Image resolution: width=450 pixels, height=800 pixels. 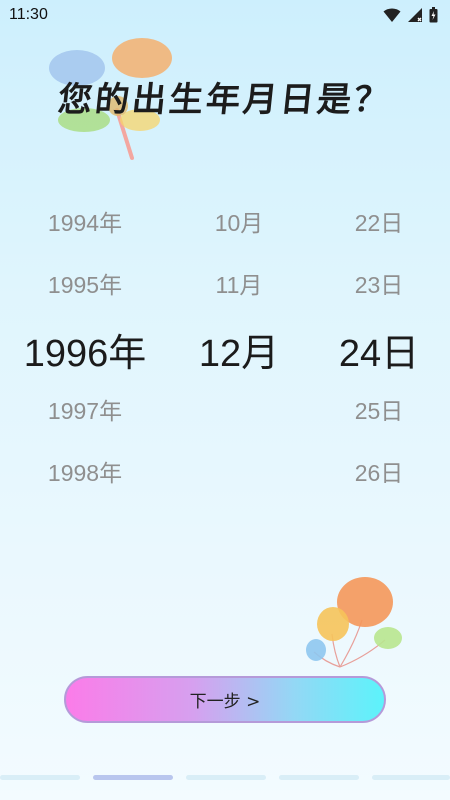 I want to click on year-option: 1995年, so click(x=85, y=283).